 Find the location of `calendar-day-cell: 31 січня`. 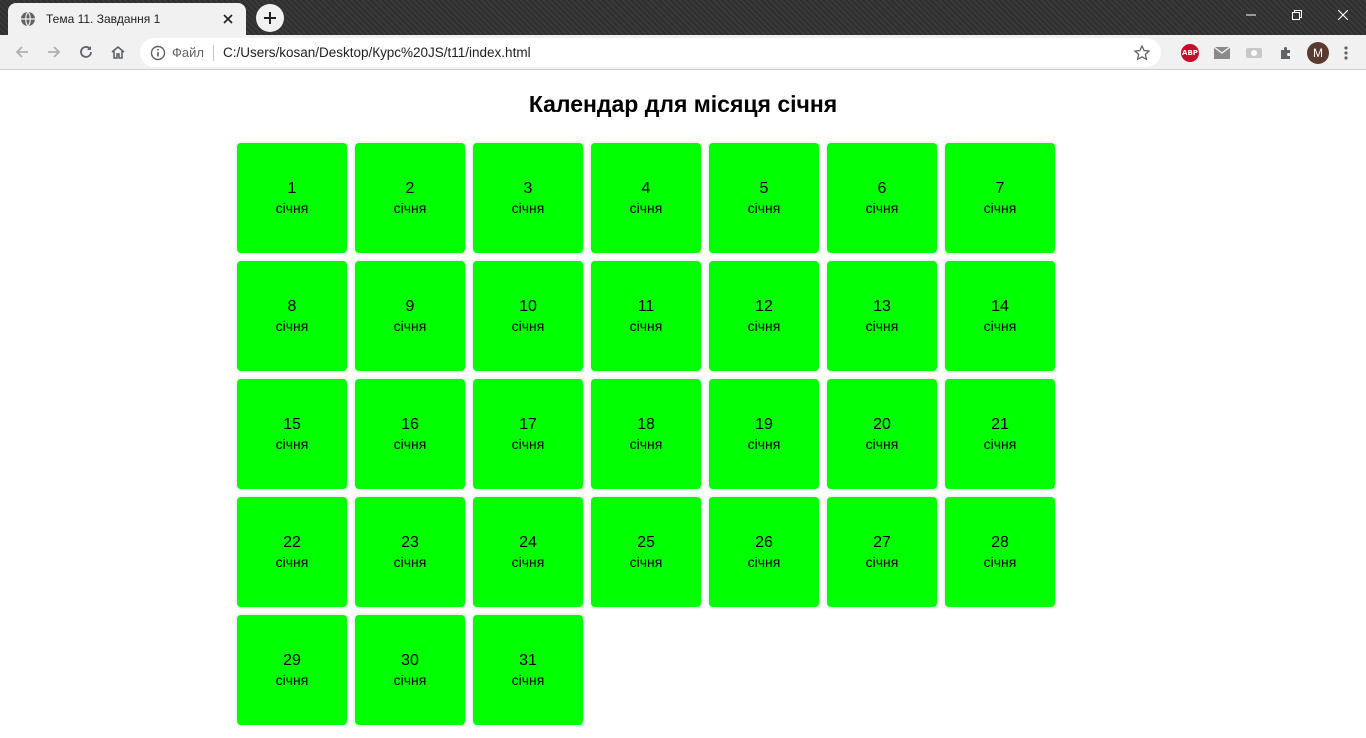

calendar-day-cell: 31 січня is located at coordinates (528, 670).